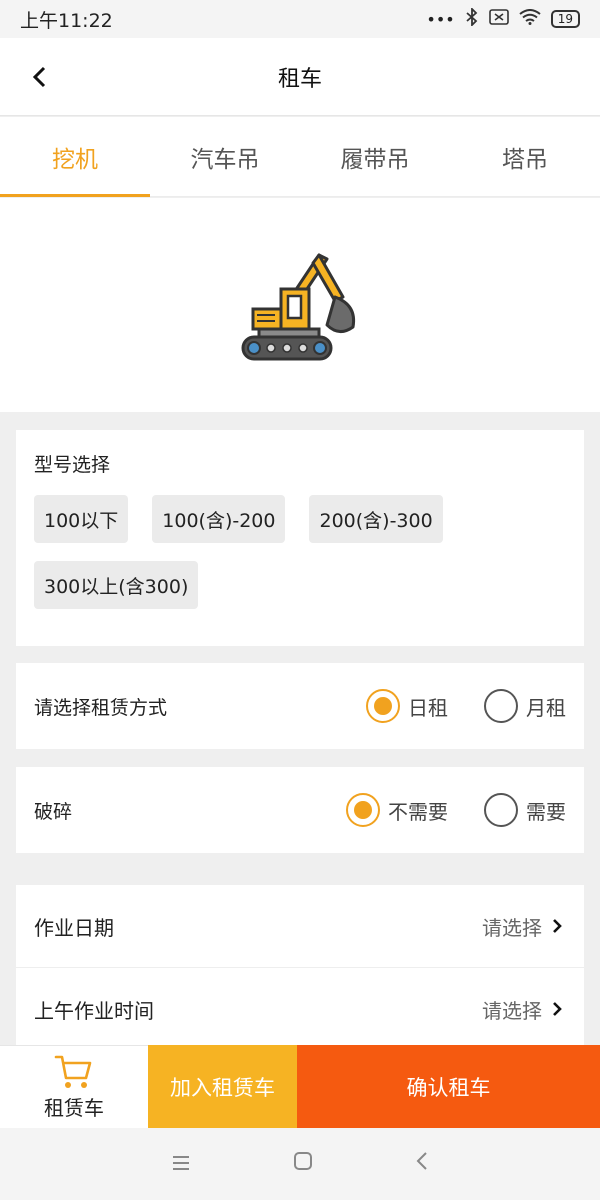 The height and width of the screenshot is (1200, 600). What do you see at coordinates (472, 18) in the screenshot?
I see `bluetooth-icon` at bounding box center [472, 18].